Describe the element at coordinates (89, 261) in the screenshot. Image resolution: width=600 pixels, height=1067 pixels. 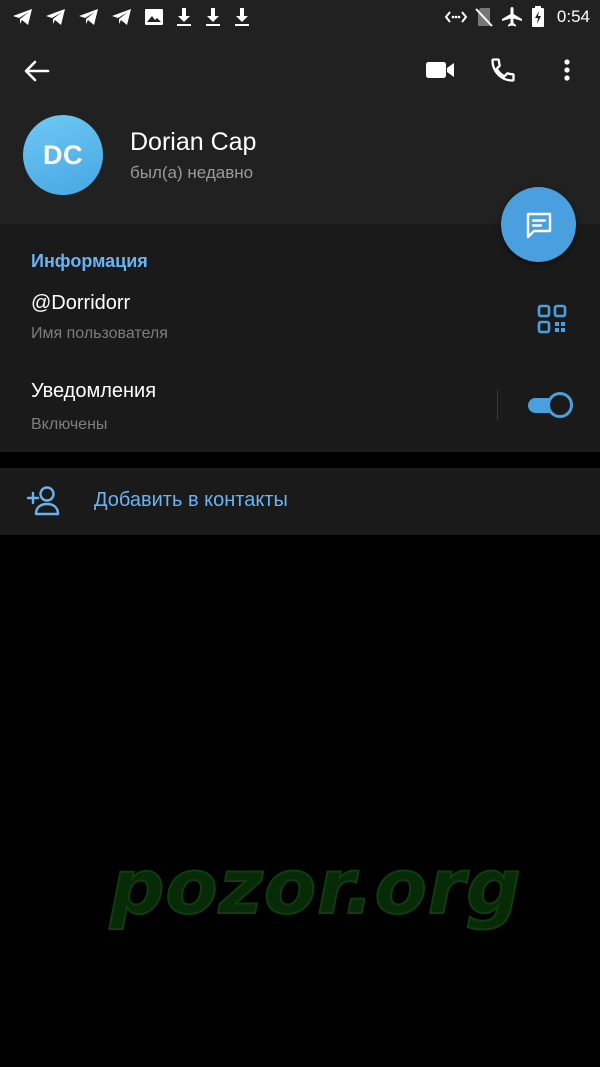
I see `info-section-title: Информация` at that location.